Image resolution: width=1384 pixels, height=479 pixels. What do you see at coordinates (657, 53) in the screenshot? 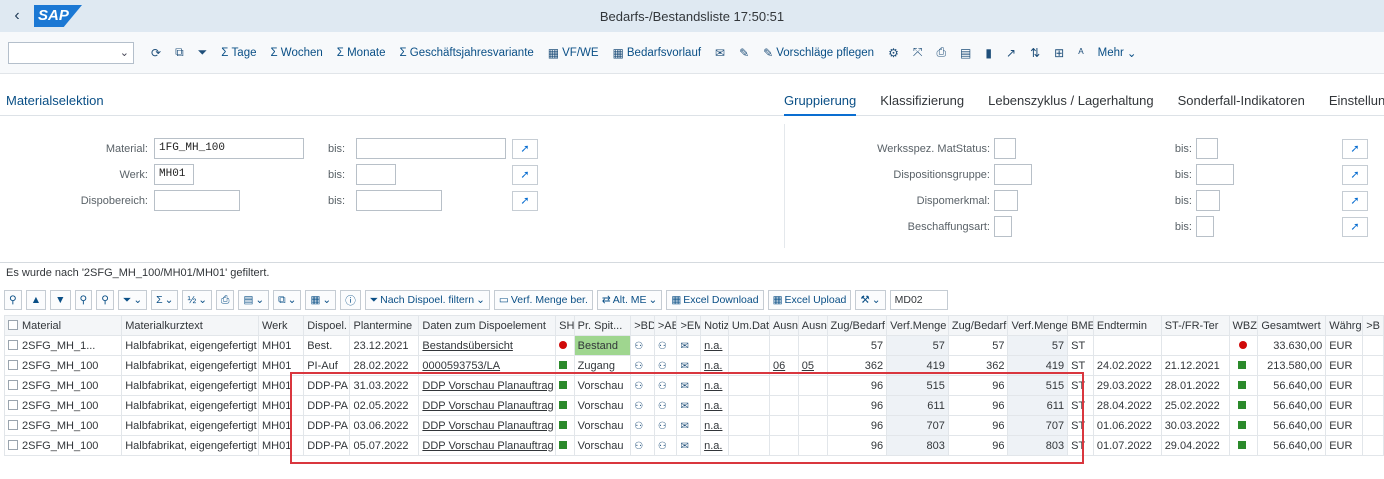
I see `bedarfsvorlauf-button: ▦ Bedarfsvorlauf` at bounding box center [657, 53].